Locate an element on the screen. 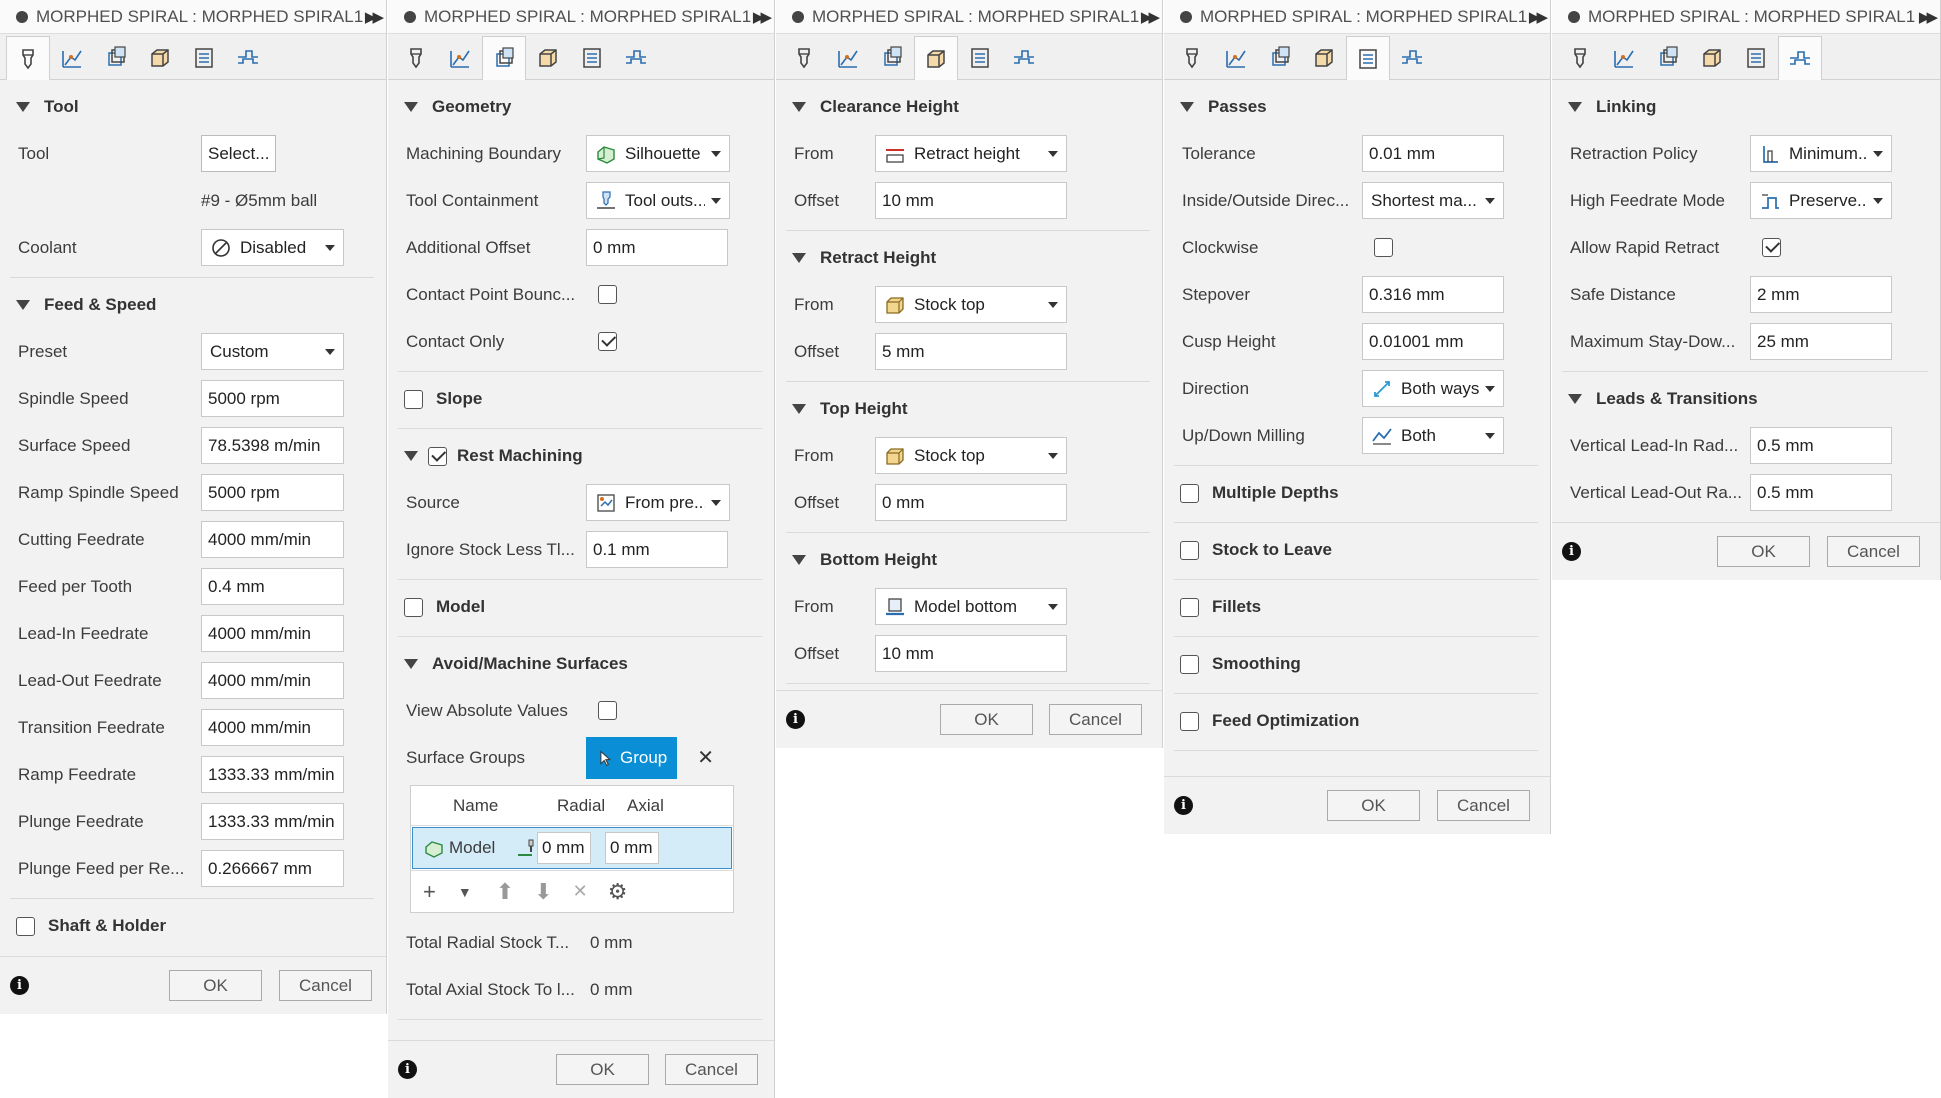  settings-gear-icon: ⚙ is located at coordinates (618, 892).